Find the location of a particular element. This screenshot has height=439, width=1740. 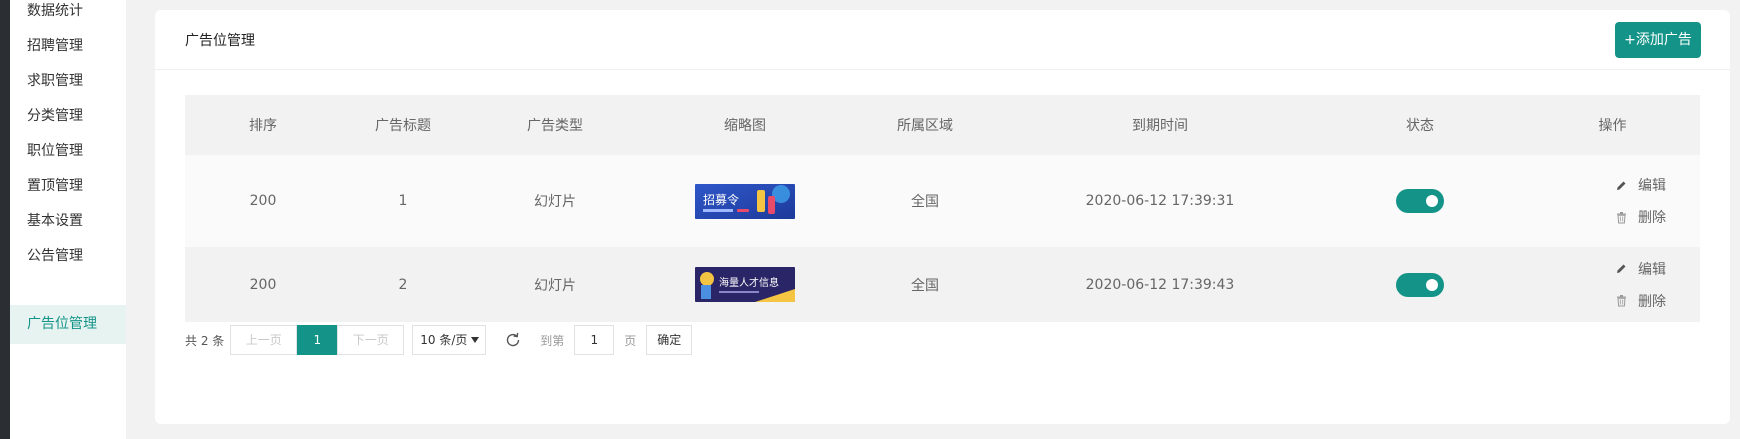

cell-title: 1 is located at coordinates (403, 201).